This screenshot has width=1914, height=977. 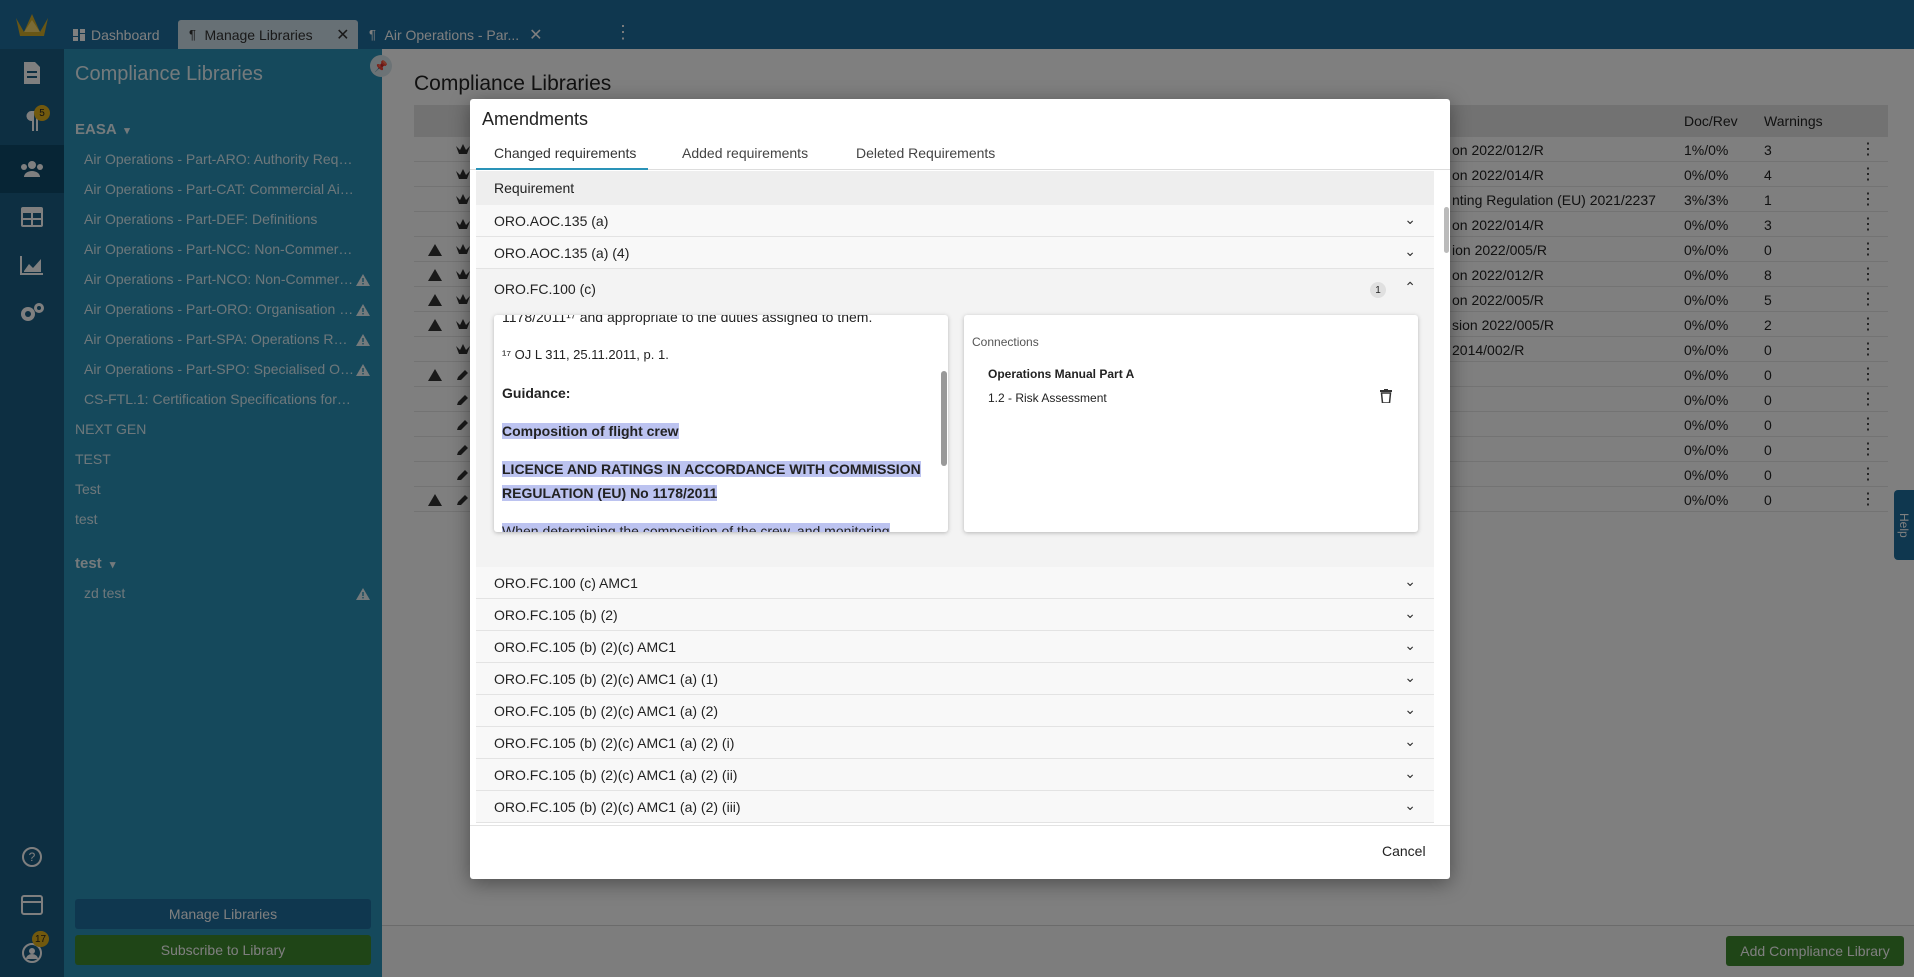 What do you see at coordinates (534, 188) in the screenshot?
I see `column-header-label: Requirement` at bounding box center [534, 188].